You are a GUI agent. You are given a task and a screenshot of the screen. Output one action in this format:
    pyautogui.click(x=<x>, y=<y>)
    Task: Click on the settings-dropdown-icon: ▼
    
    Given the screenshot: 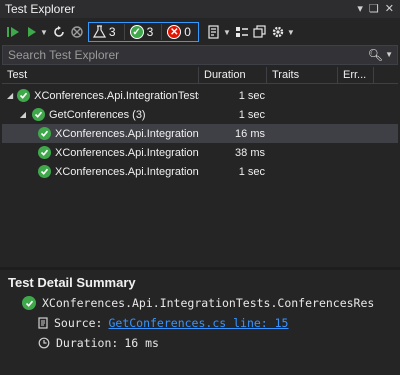 What is the action you would take?
    pyautogui.click(x=291, y=32)
    